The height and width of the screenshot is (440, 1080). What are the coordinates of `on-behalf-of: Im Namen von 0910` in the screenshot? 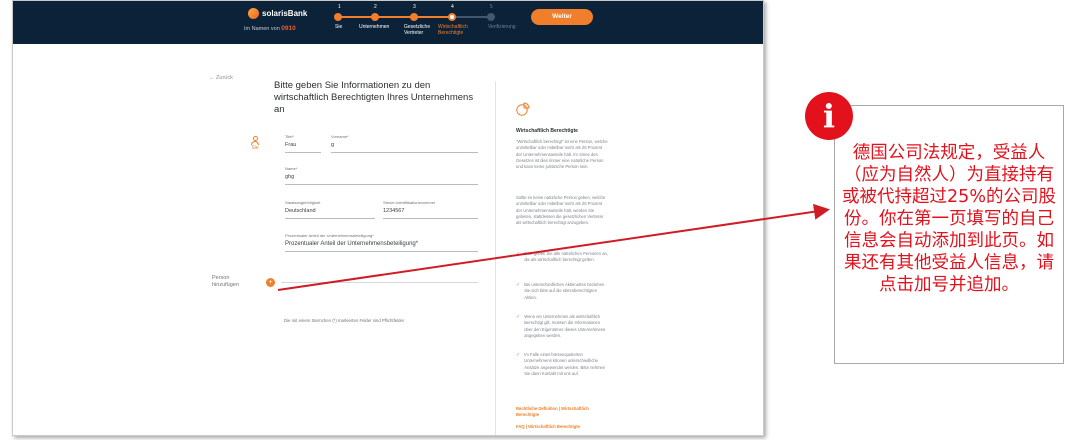 It's located at (270, 28).